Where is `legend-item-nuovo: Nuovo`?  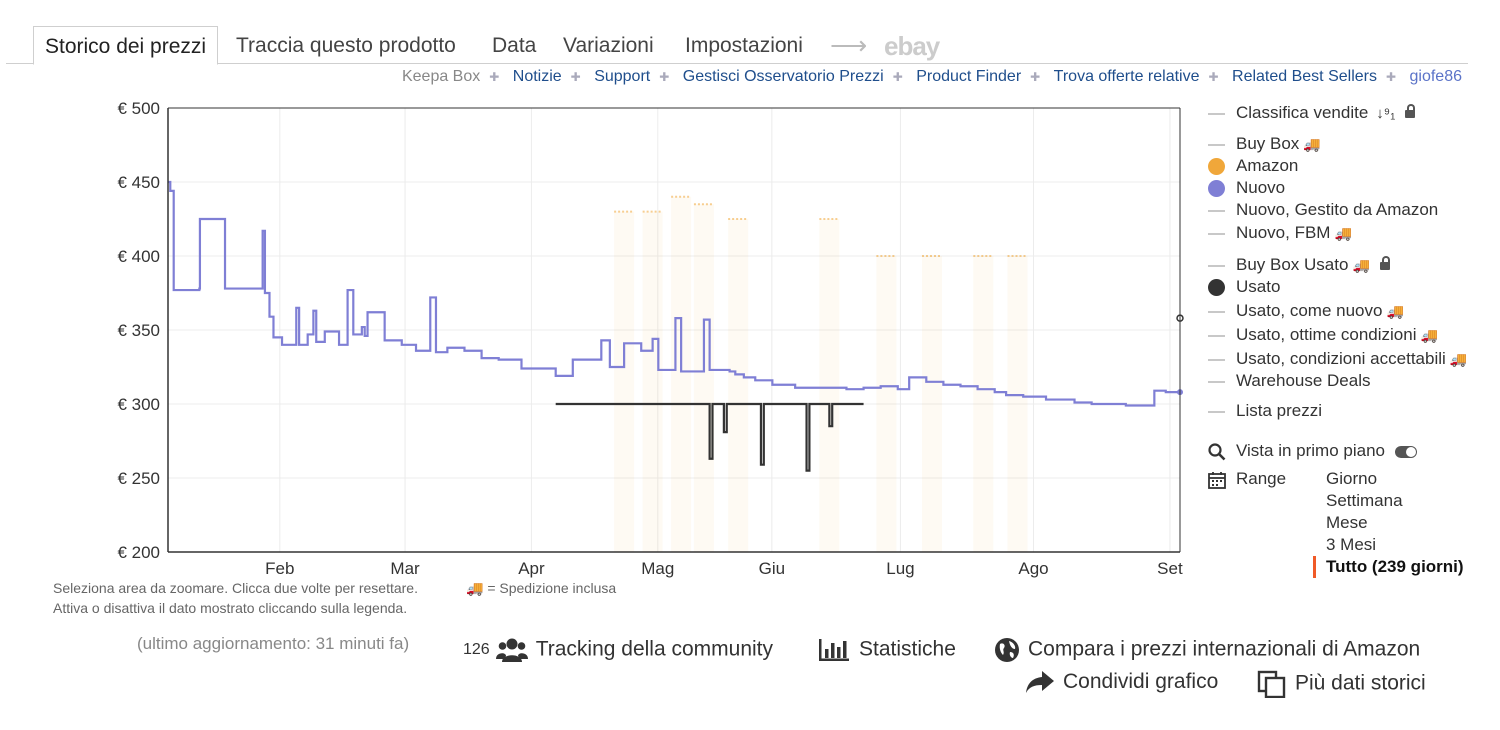
legend-item-nuovo: Nuovo is located at coordinates (1246, 188).